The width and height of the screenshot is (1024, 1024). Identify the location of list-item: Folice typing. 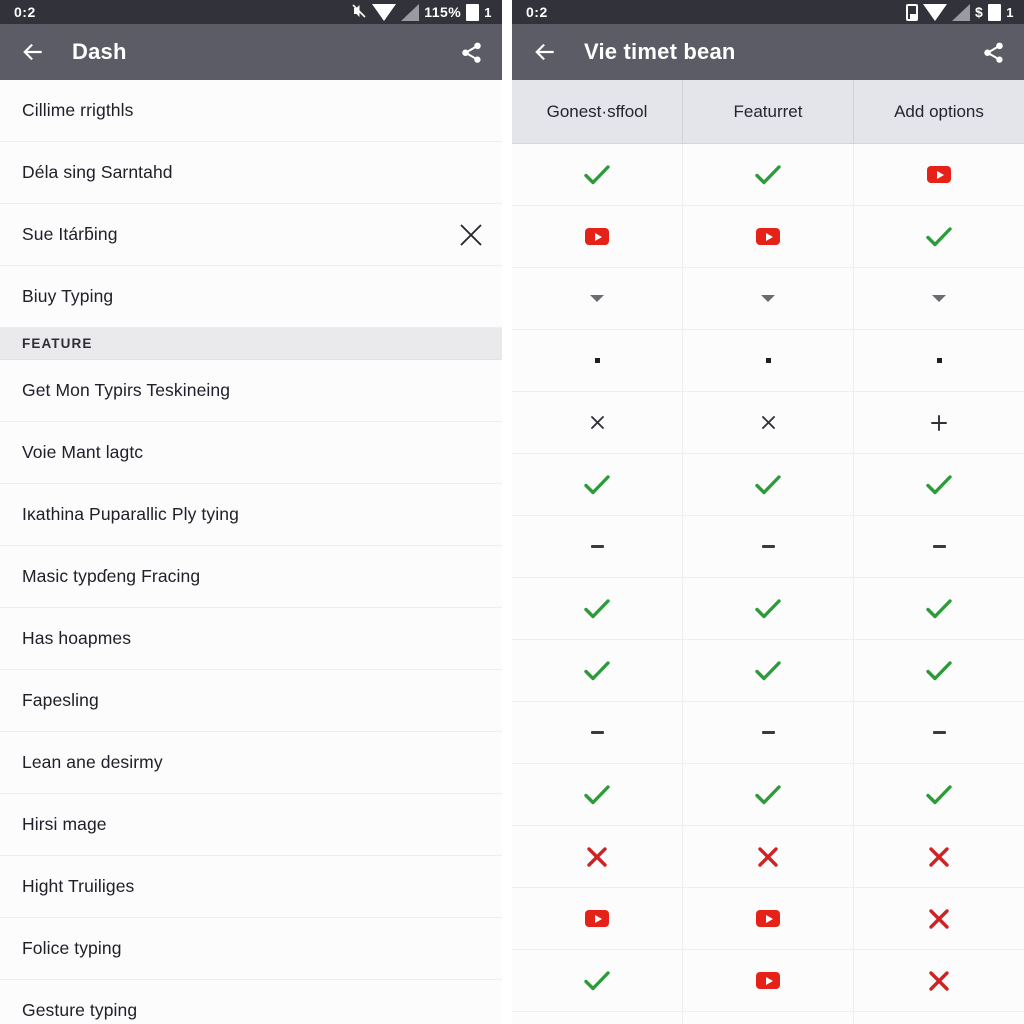
(251, 949).